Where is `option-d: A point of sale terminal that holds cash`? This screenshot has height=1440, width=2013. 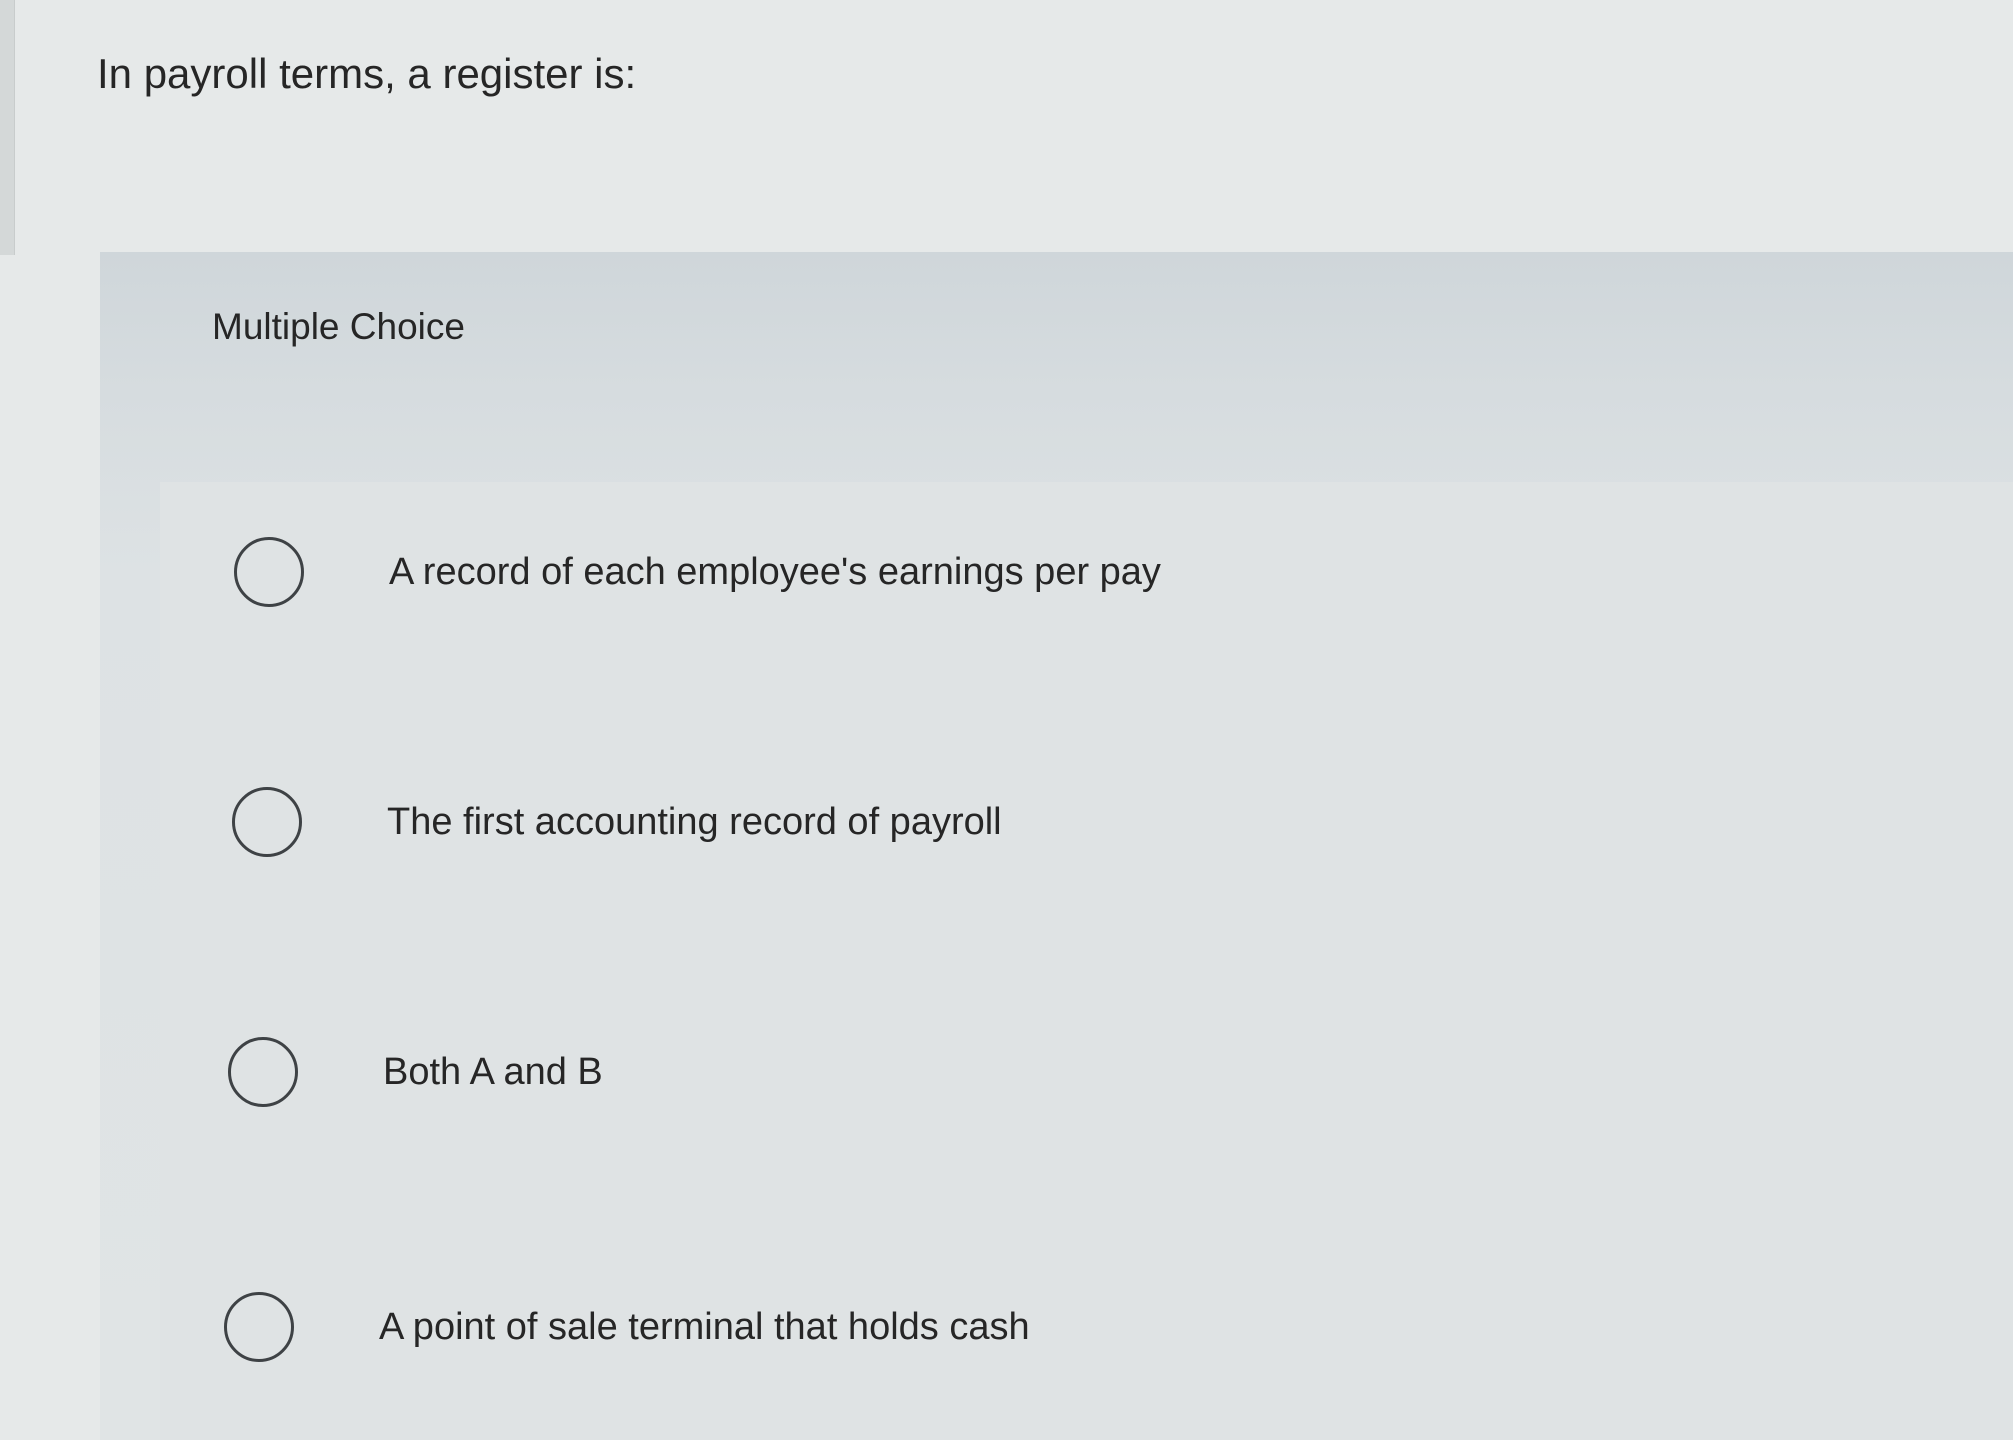
option-d: A point of sale terminal that holds cash is located at coordinates (627, 1327).